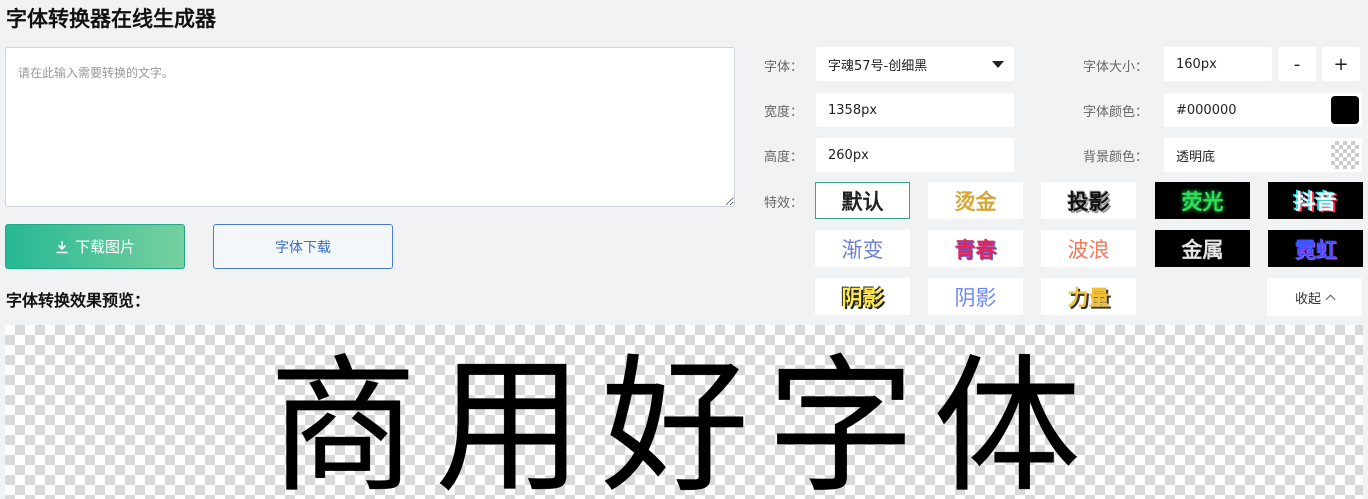  Describe the element at coordinates (915, 110) in the screenshot. I see `width-input: 1358px` at that location.